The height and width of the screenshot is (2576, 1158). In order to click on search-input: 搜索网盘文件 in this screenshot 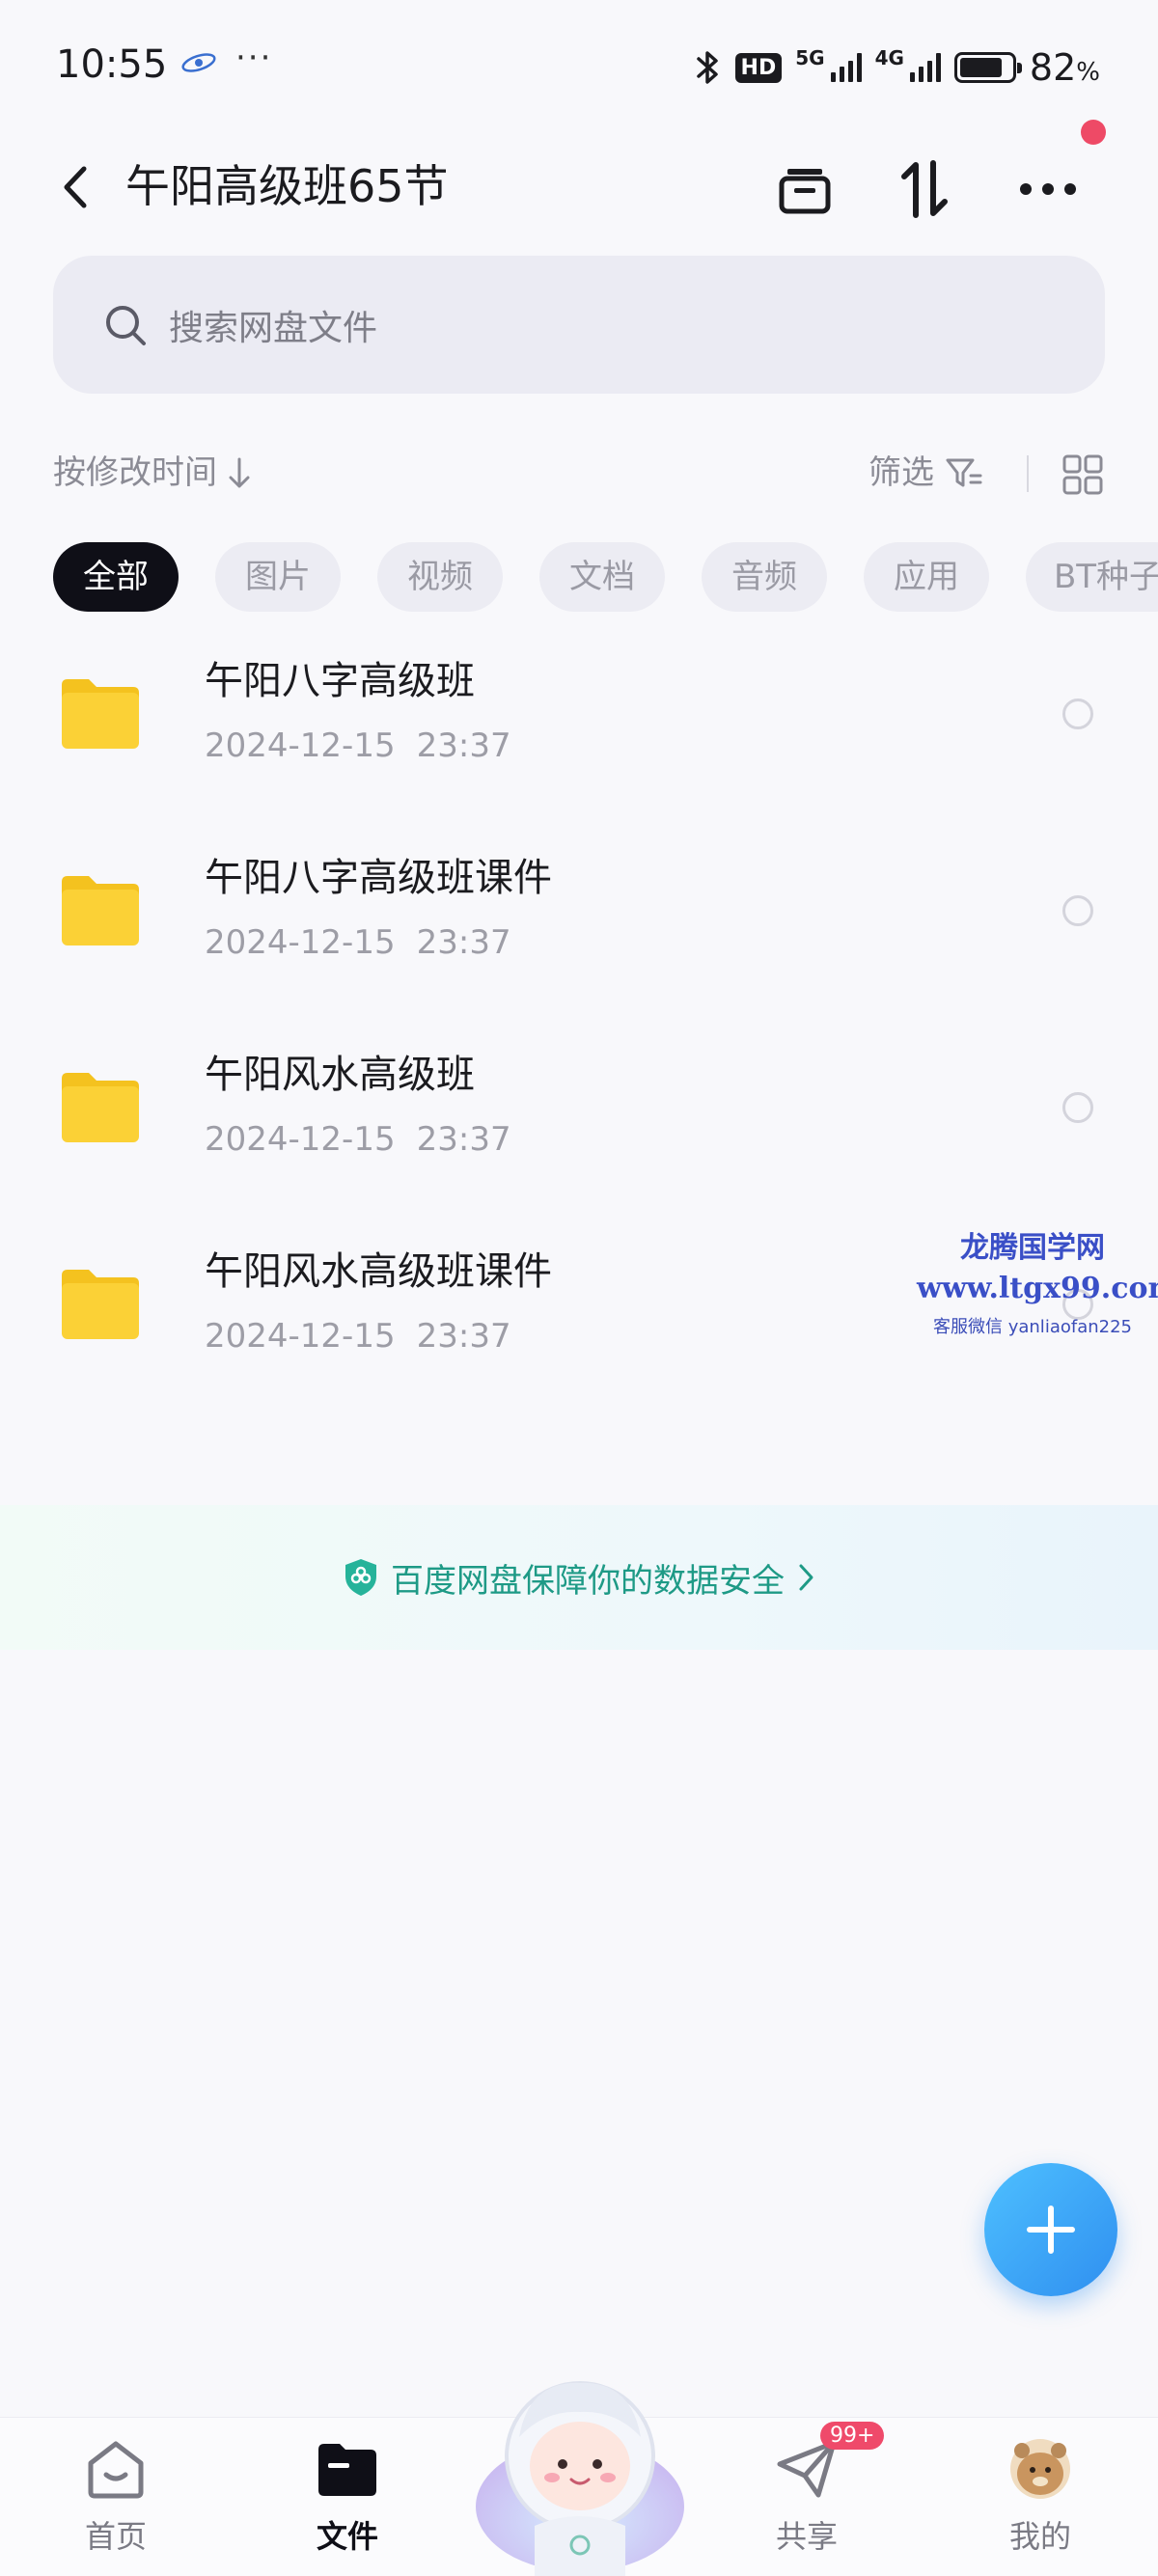, I will do `click(579, 325)`.